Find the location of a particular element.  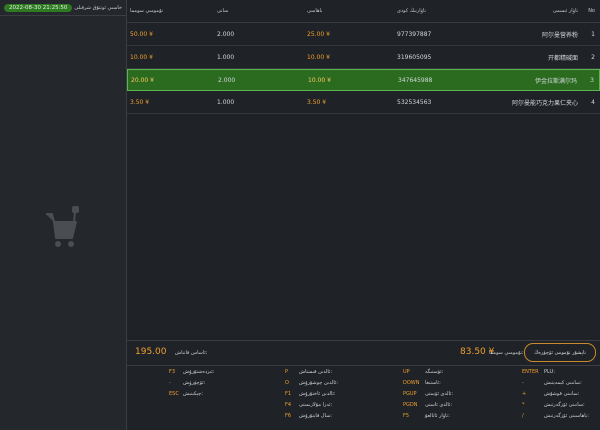

shortcut-desc: ئىزدەشتۇرۇش: is located at coordinates (199, 372).